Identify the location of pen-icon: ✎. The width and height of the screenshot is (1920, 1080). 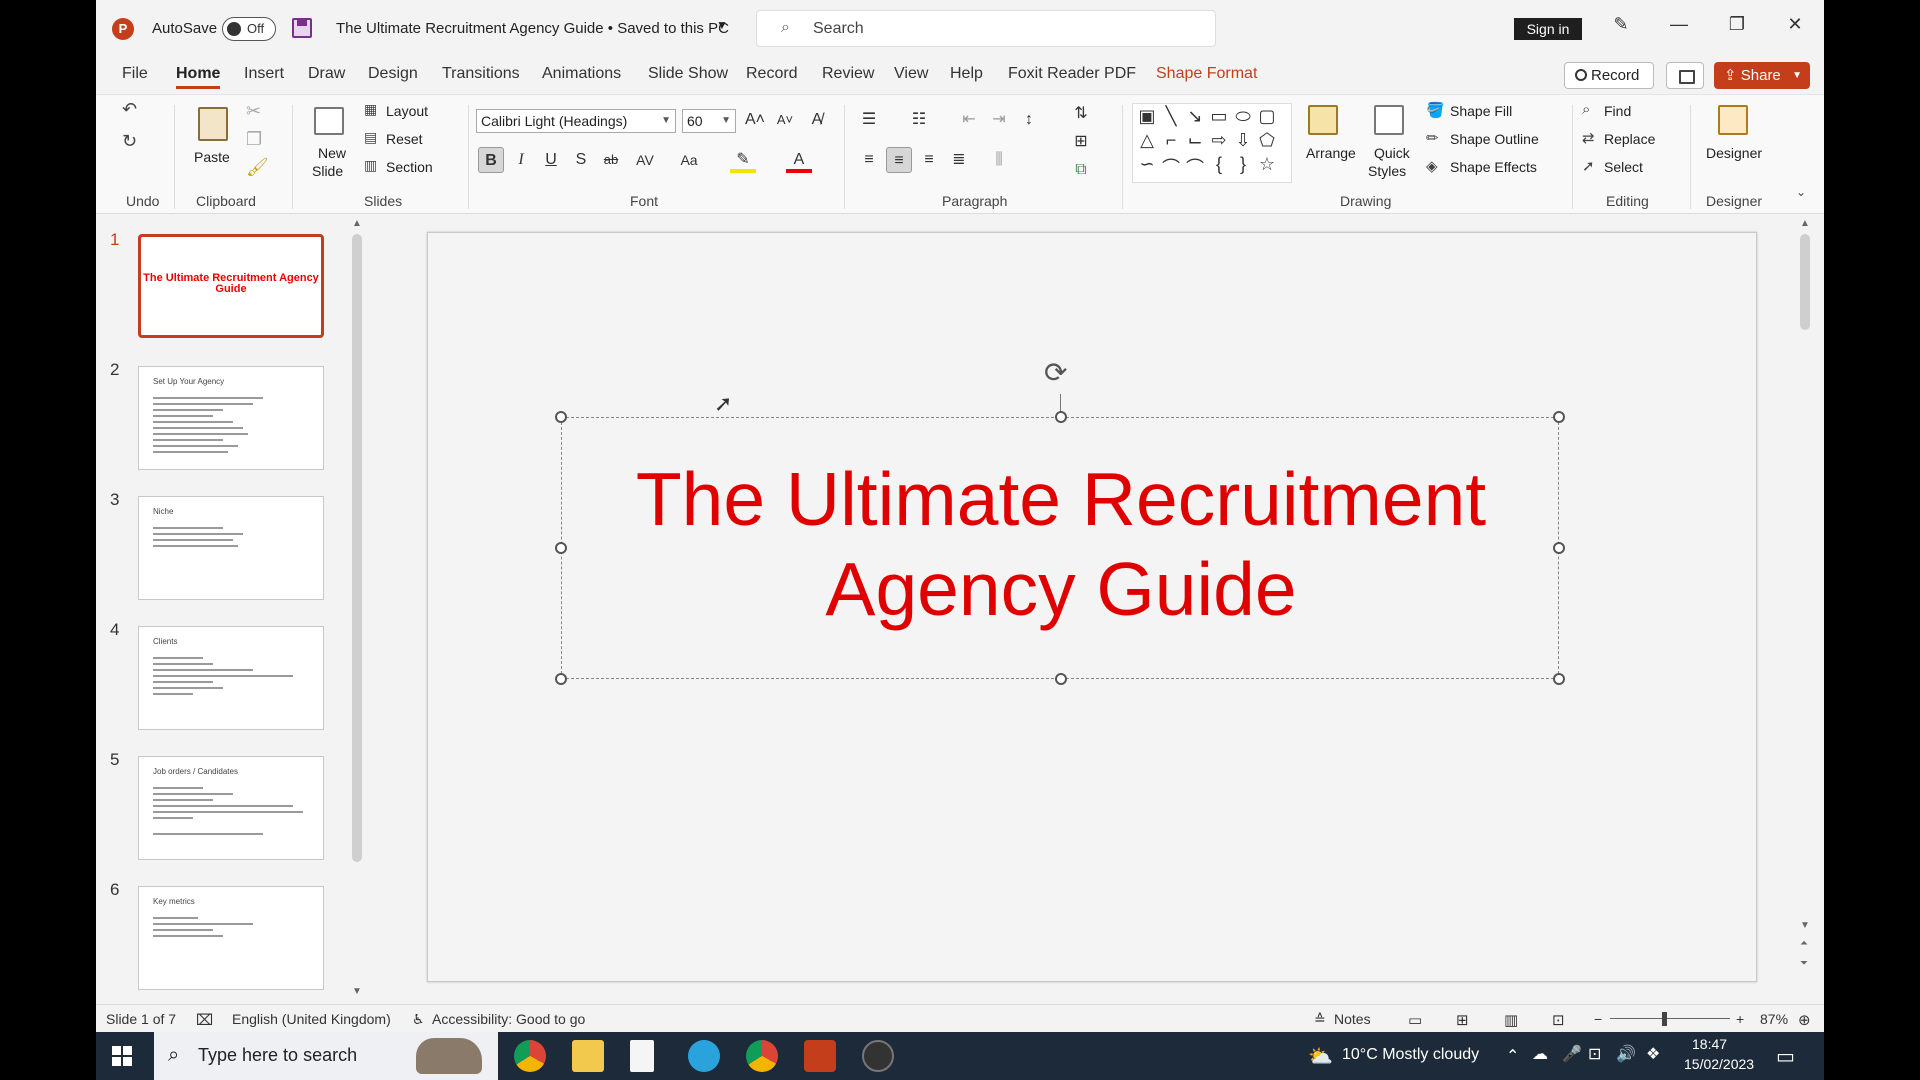
(1621, 24).